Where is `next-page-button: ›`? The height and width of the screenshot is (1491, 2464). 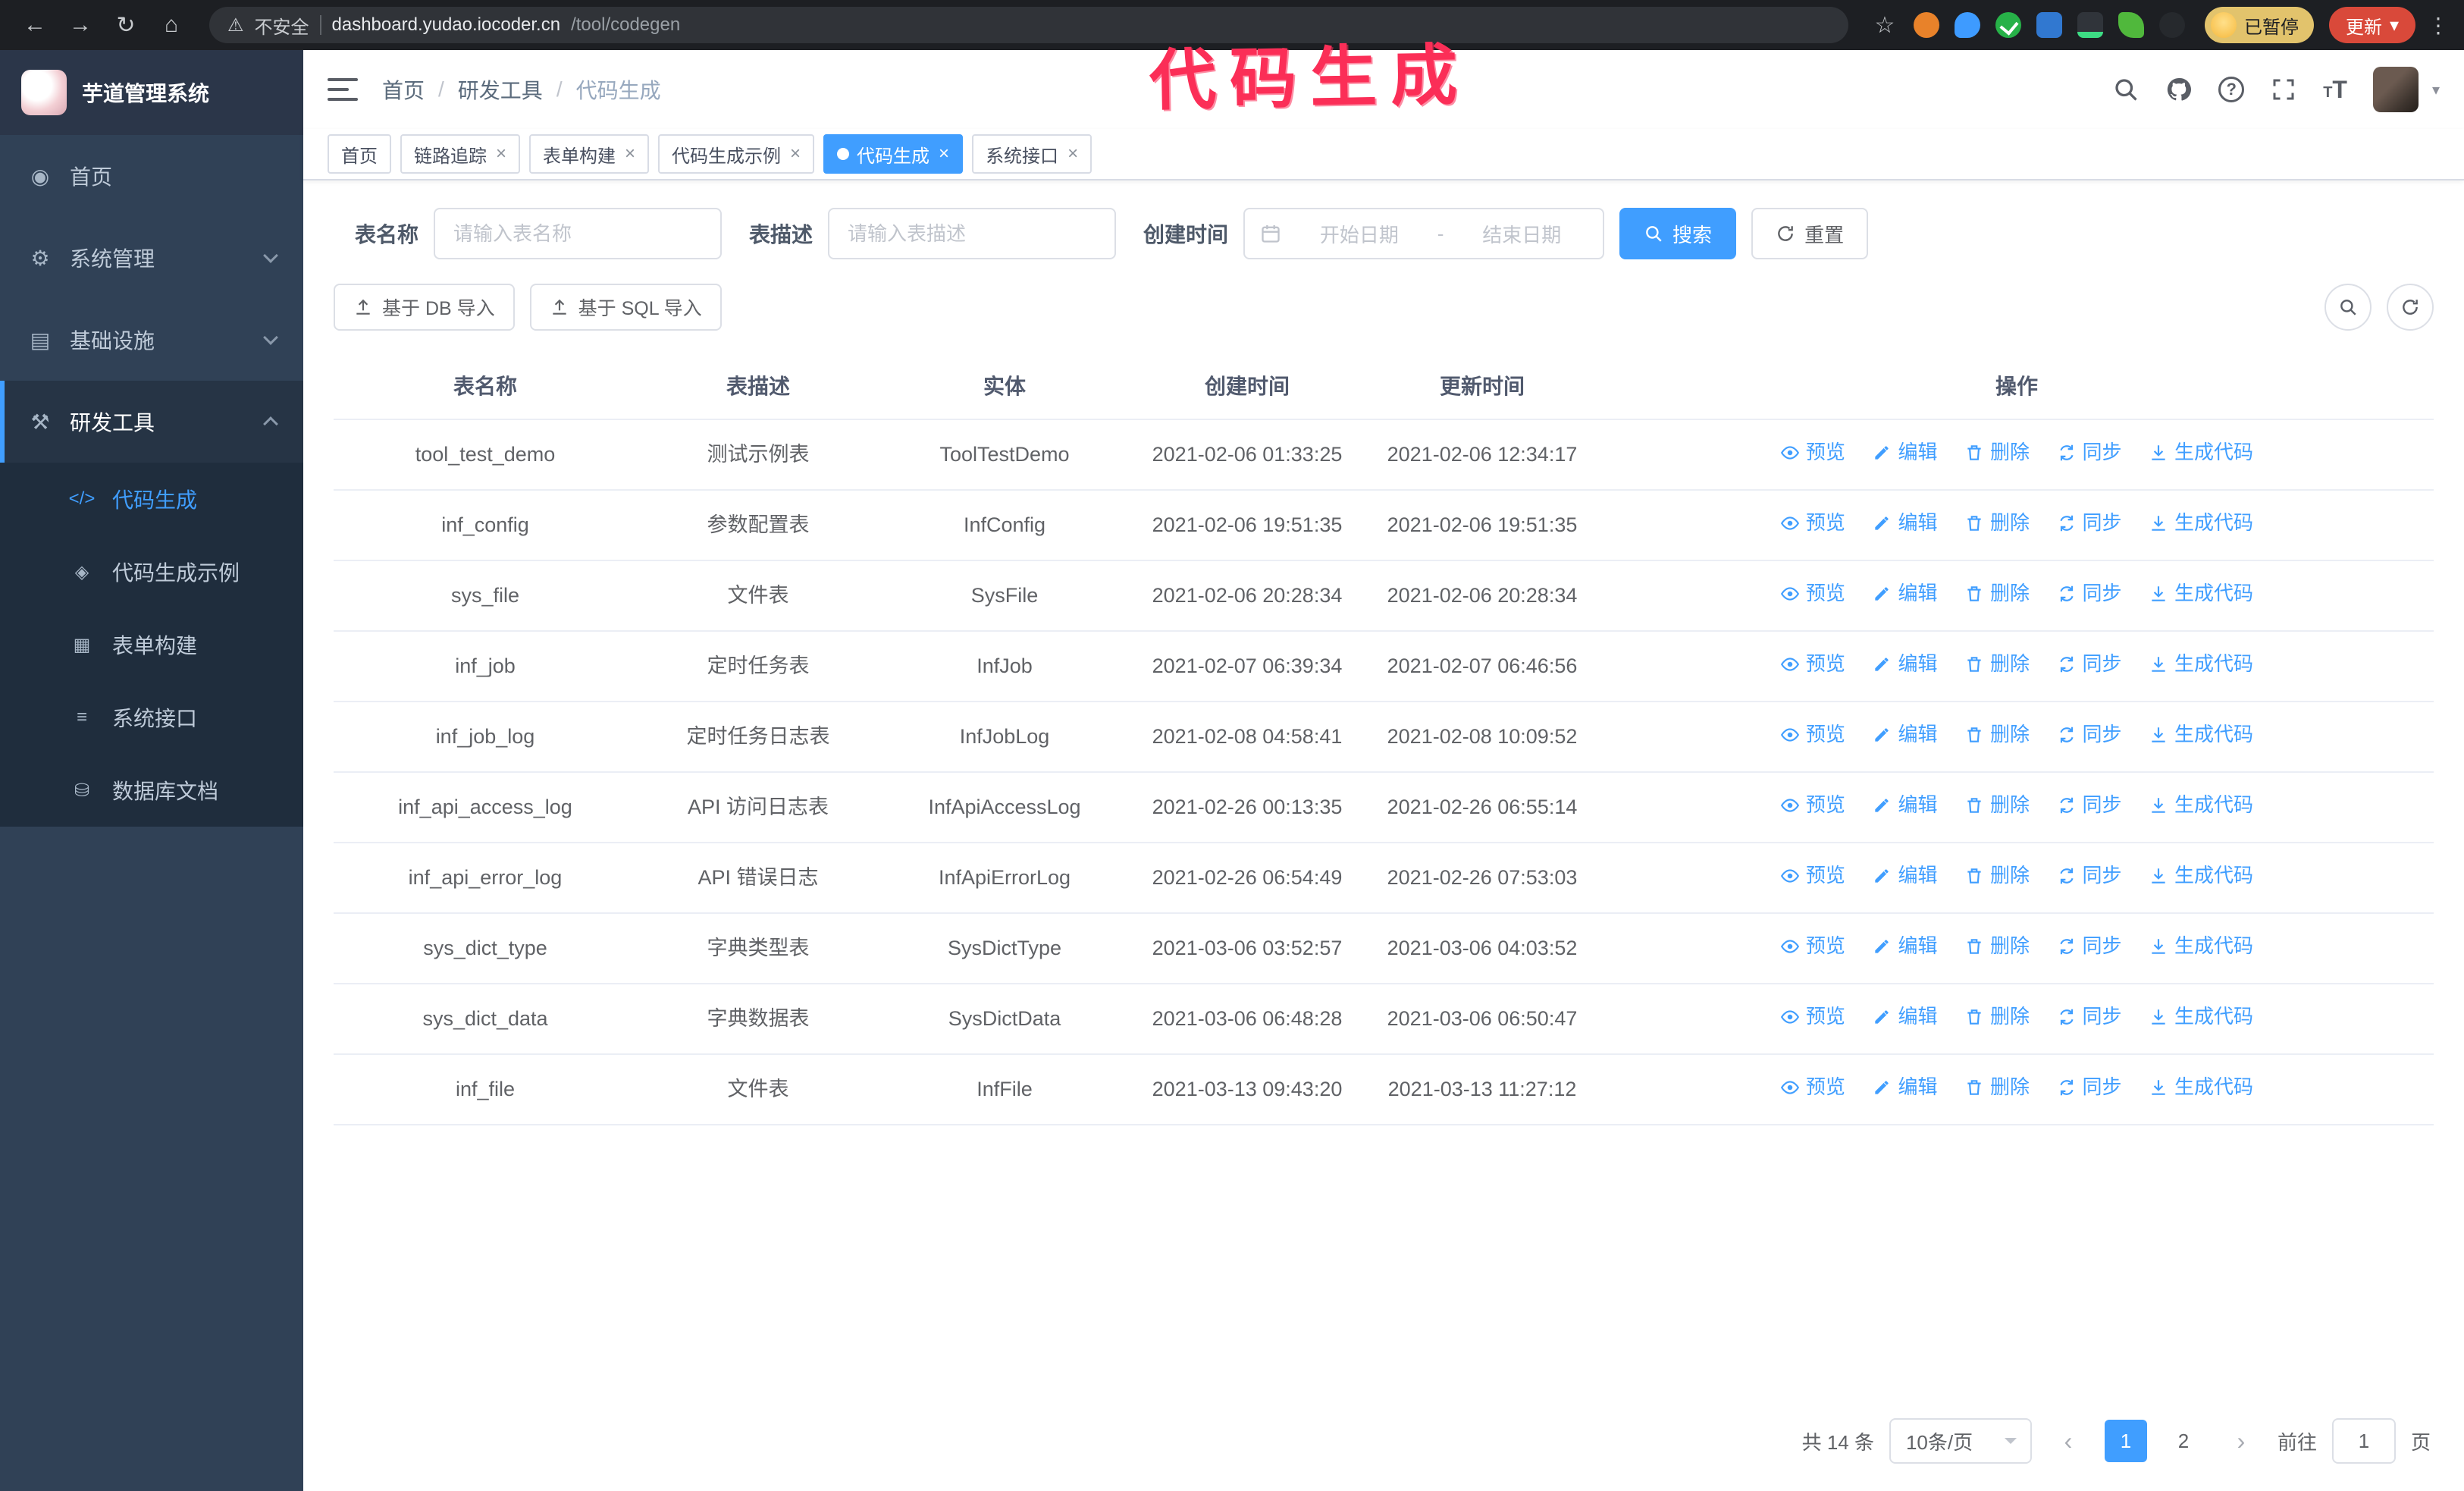
next-page-button: › is located at coordinates (2241, 1441).